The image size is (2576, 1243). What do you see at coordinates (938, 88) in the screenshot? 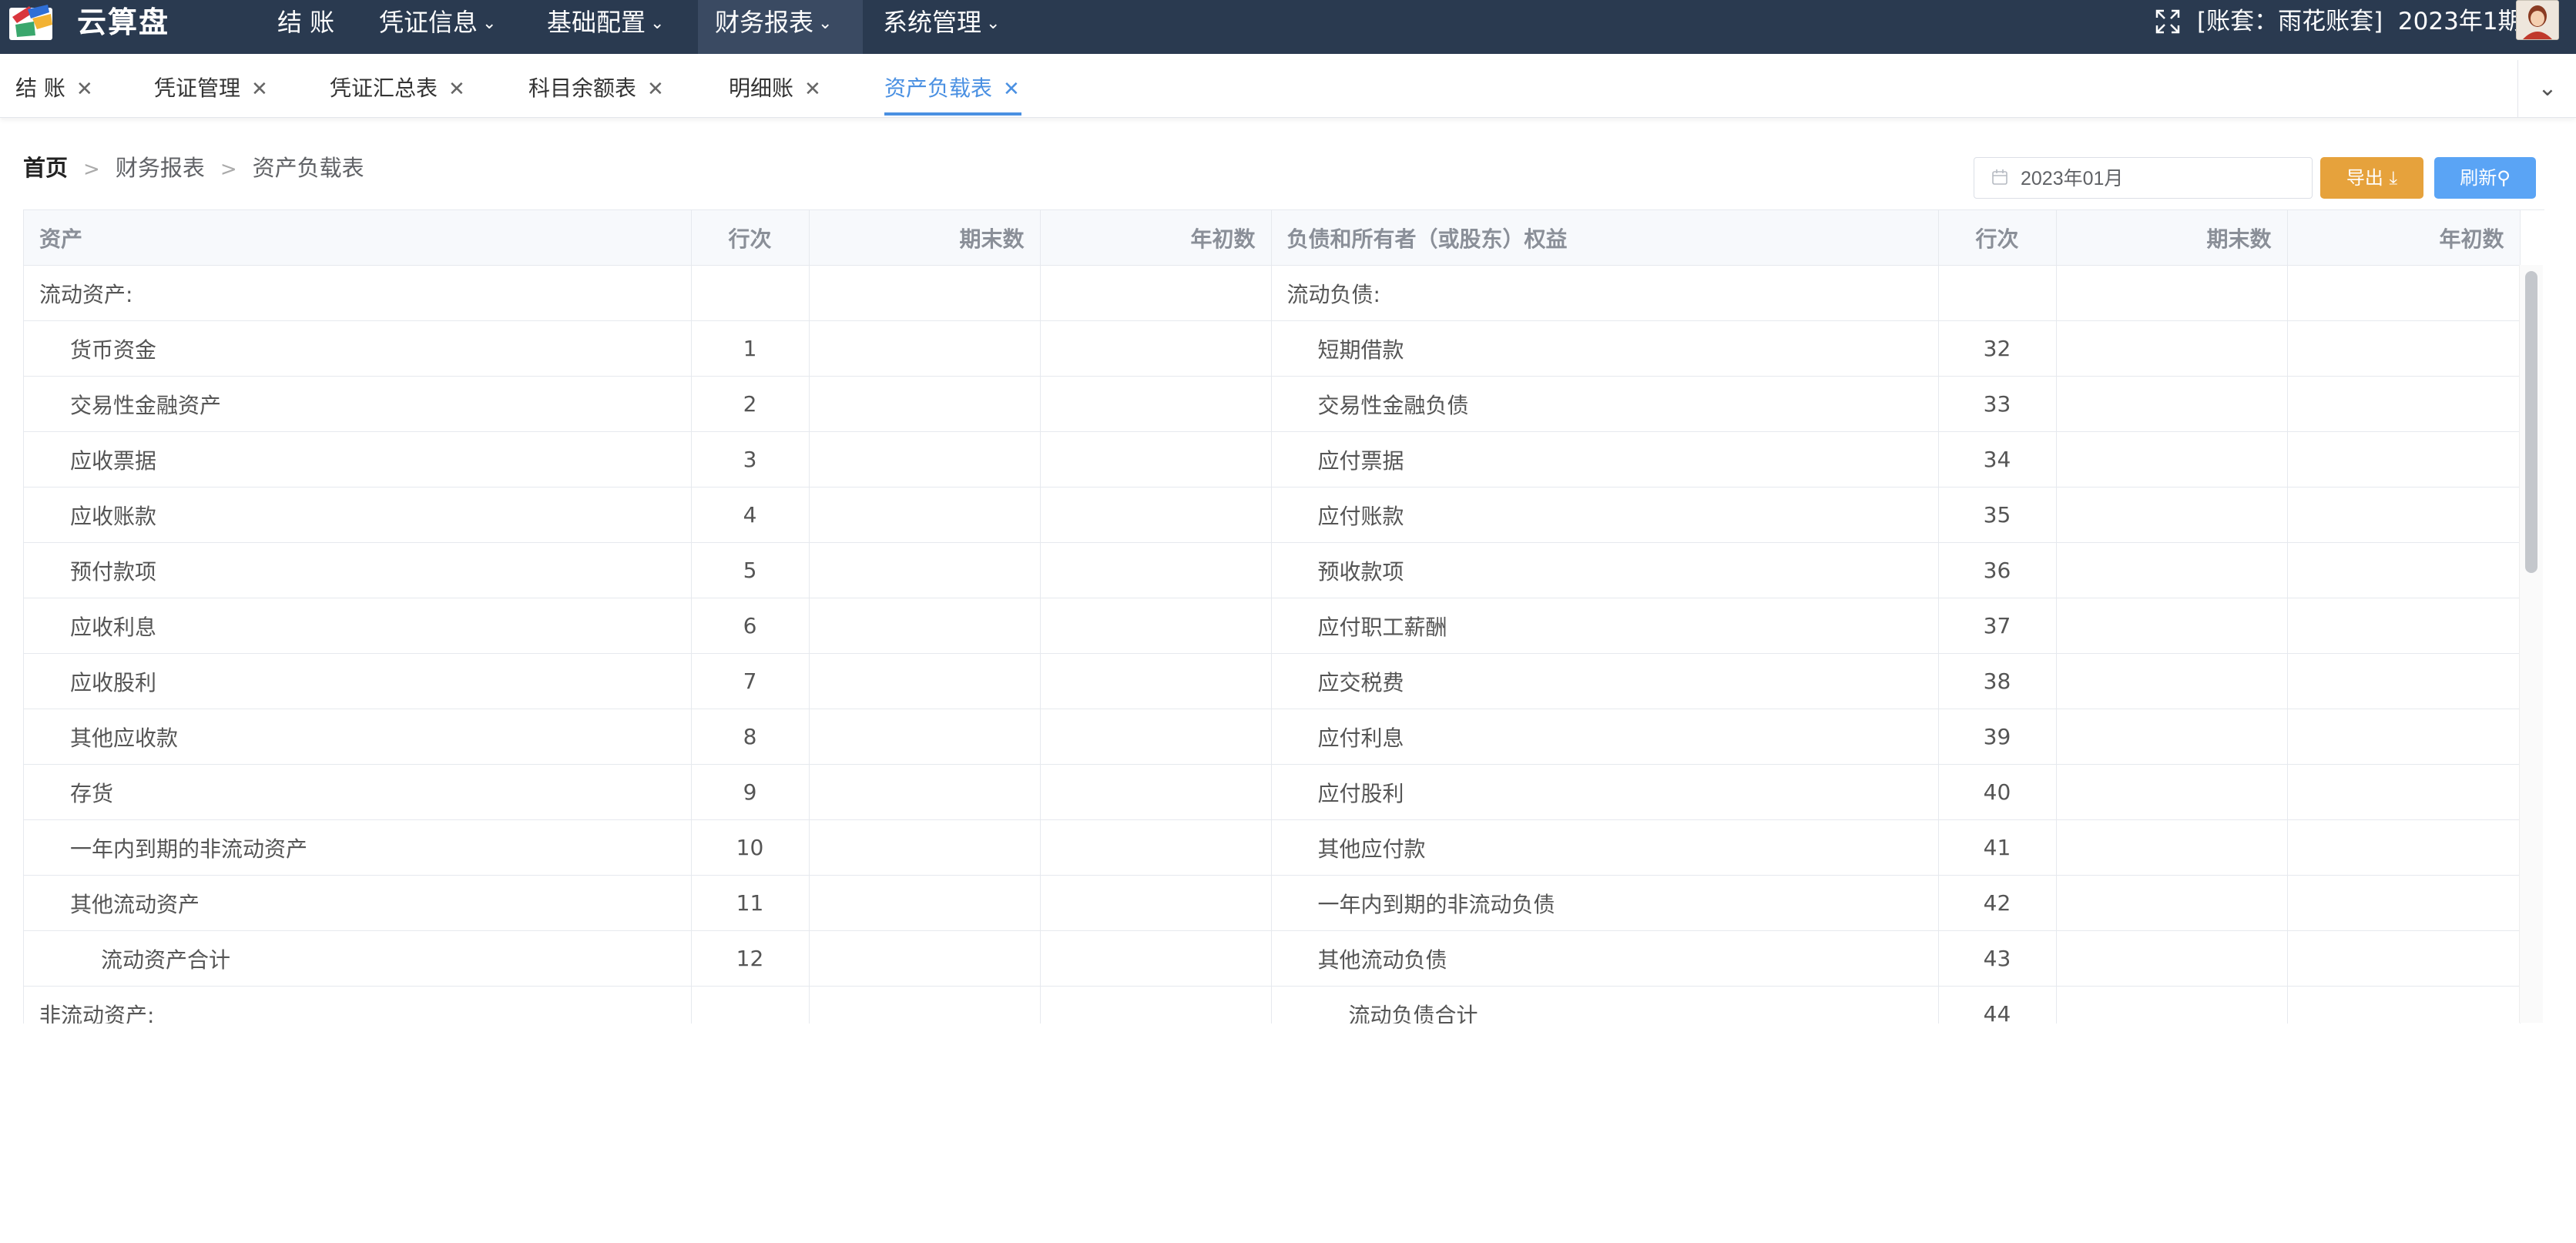
I see `tab-label: 资产负载表` at bounding box center [938, 88].